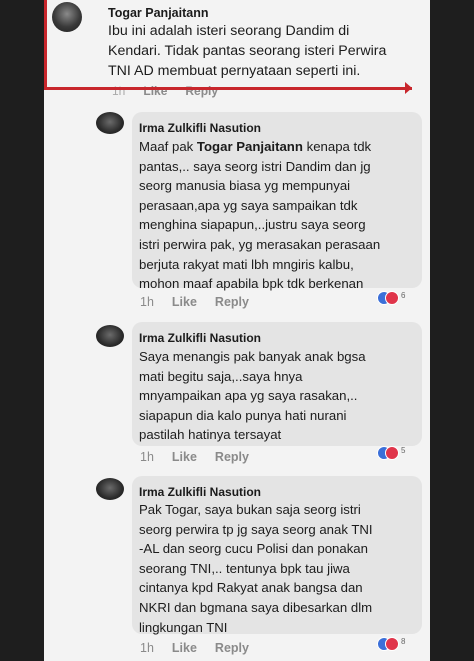 The height and width of the screenshot is (661, 474). What do you see at coordinates (403, 295) in the screenshot?
I see `reaction-count: 6` at bounding box center [403, 295].